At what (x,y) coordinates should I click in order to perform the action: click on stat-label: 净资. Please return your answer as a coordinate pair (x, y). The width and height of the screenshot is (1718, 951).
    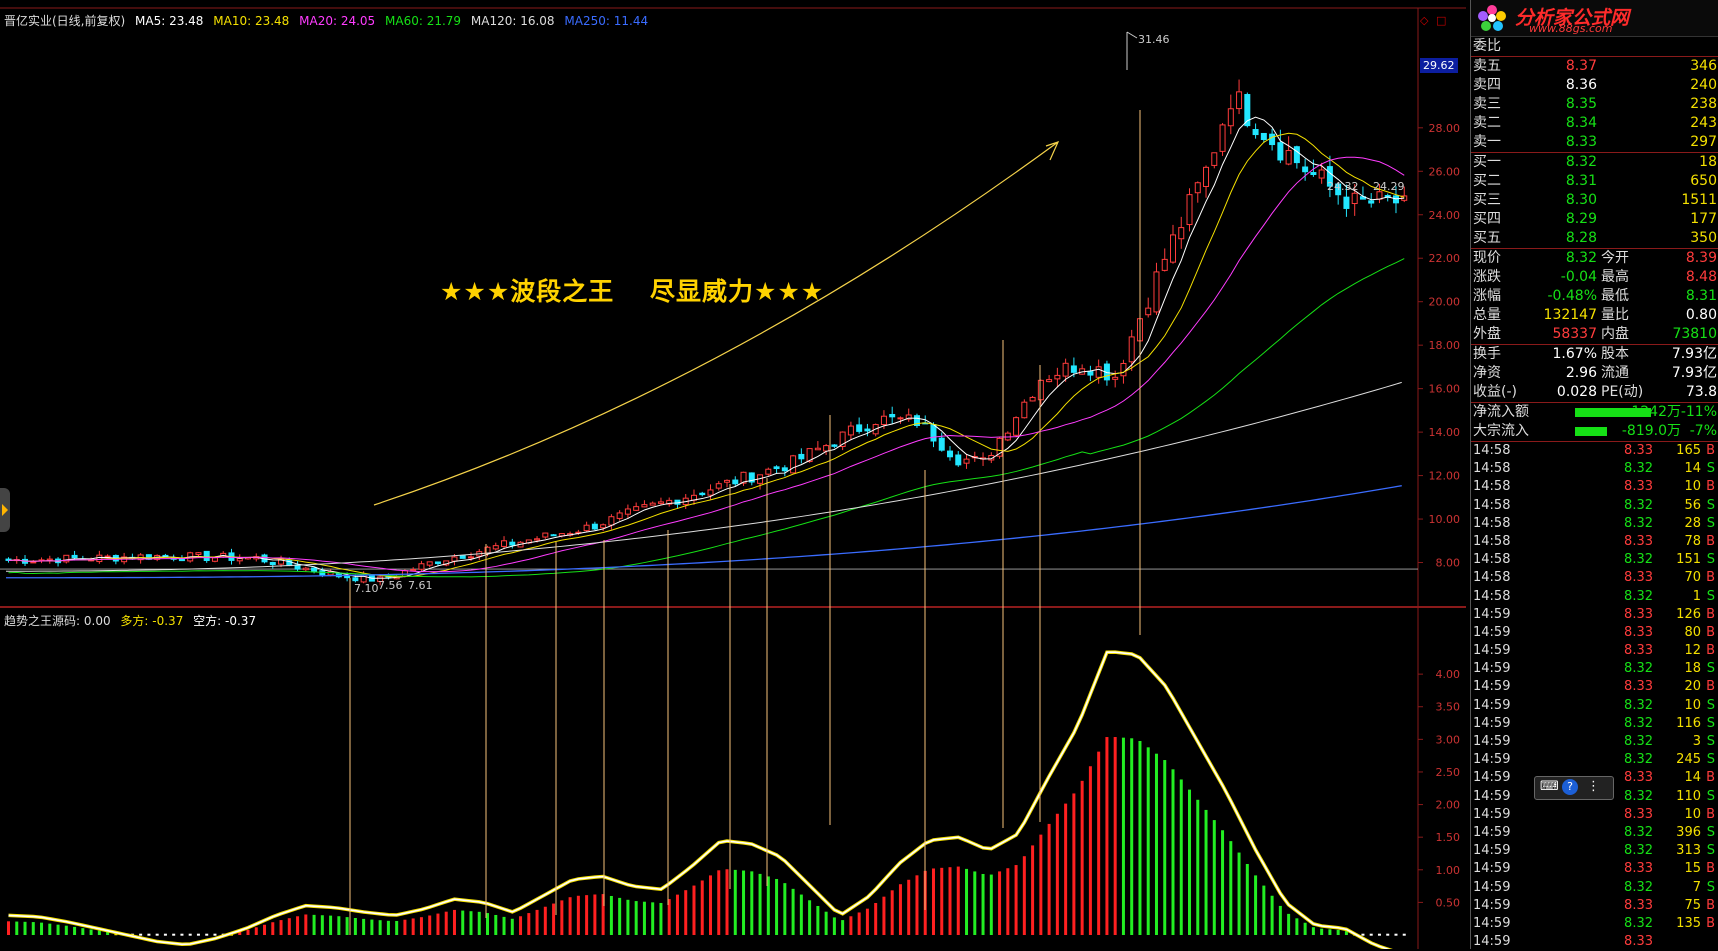
    Looking at the image, I should click on (1487, 373).